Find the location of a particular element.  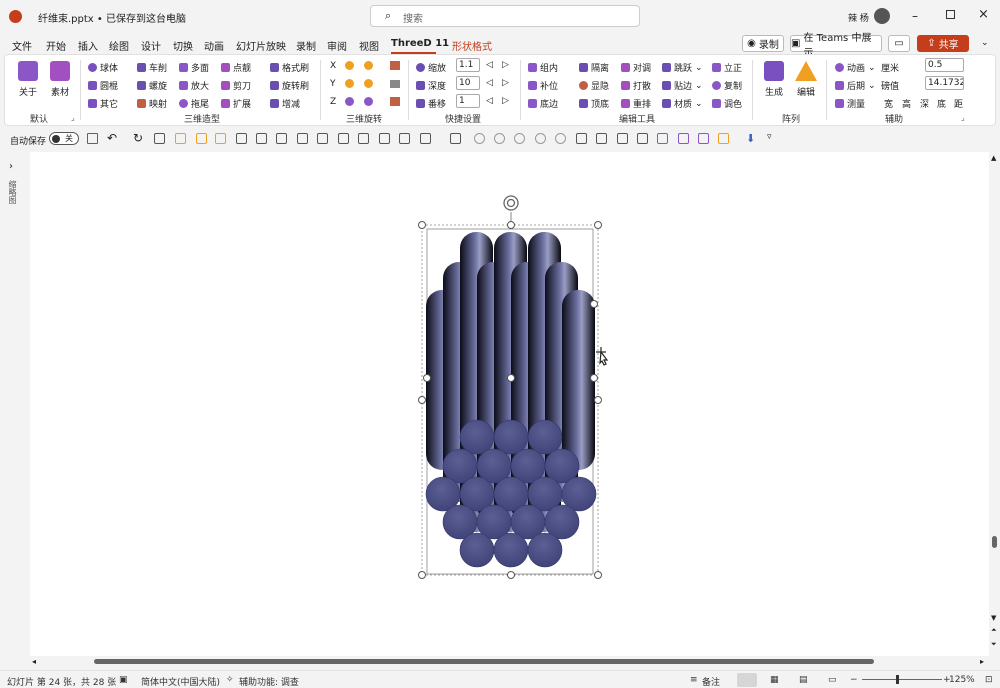

rotate-z-plus-icon is located at coordinates (349, 101).